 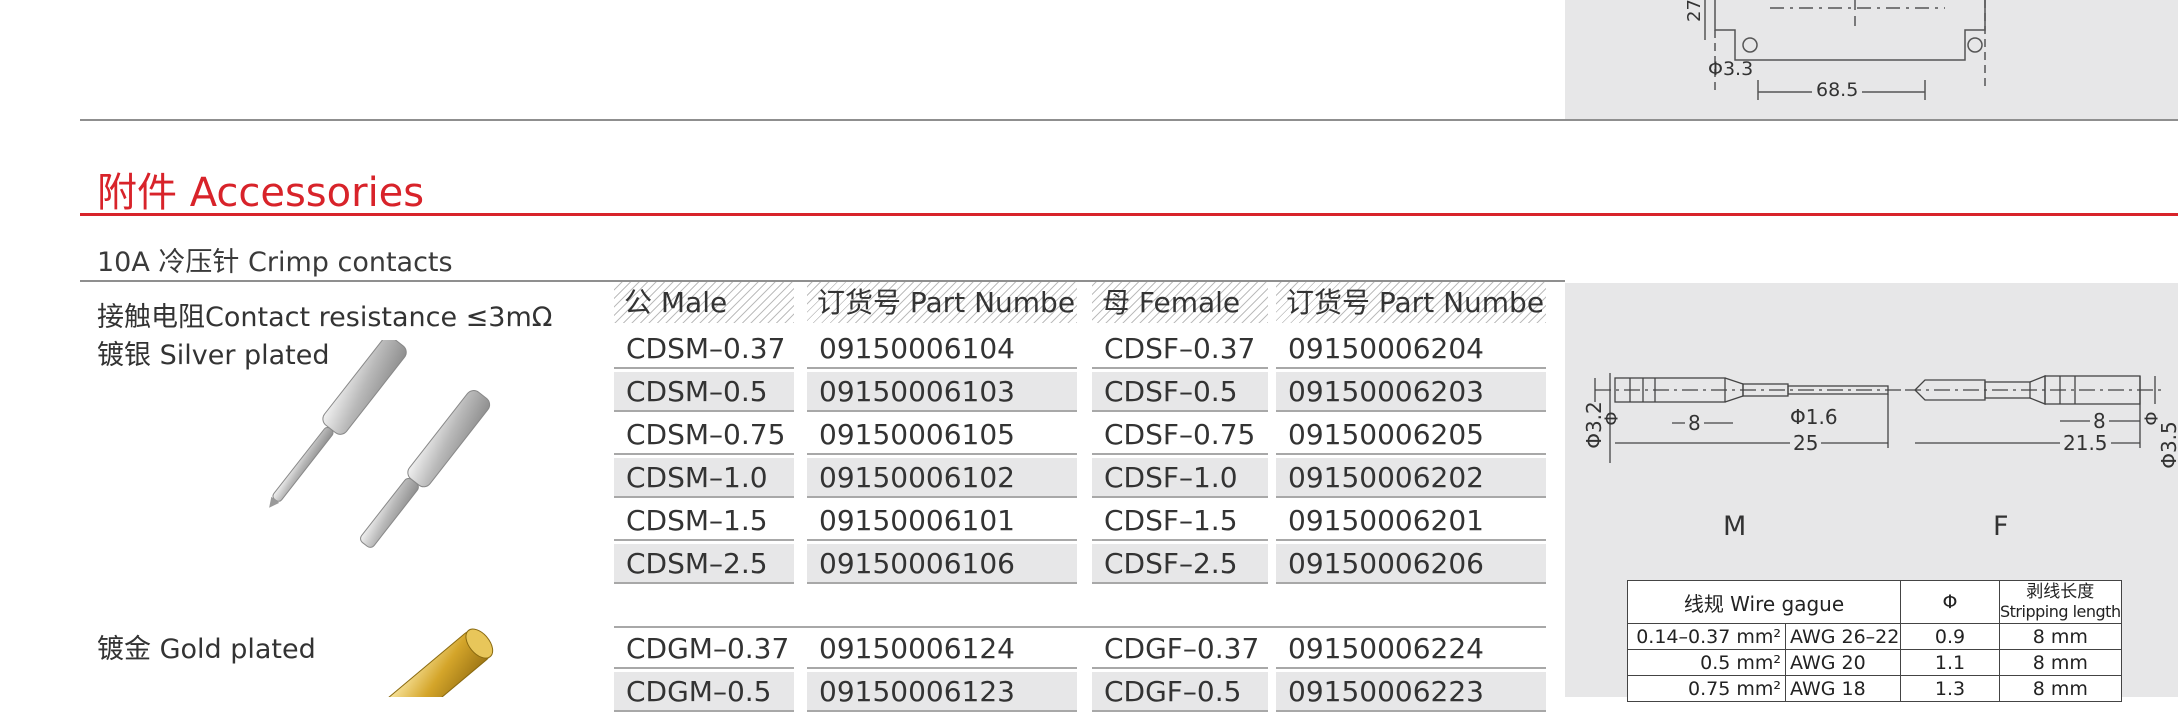 I want to click on header-wire-gauge: 线规 Wire gague, so click(x=1764, y=602).